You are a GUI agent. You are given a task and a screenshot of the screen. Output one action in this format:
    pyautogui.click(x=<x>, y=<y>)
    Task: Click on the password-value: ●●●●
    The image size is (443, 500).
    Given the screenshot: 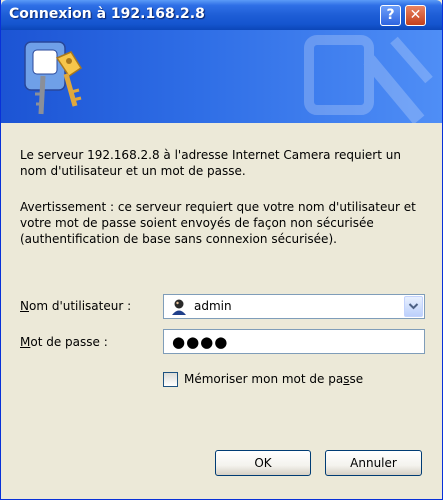 What is the action you would take?
    pyautogui.click(x=200, y=342)
    